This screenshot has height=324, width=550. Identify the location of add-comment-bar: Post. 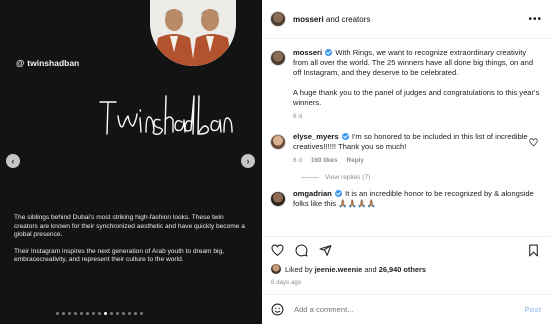
(406, 309).